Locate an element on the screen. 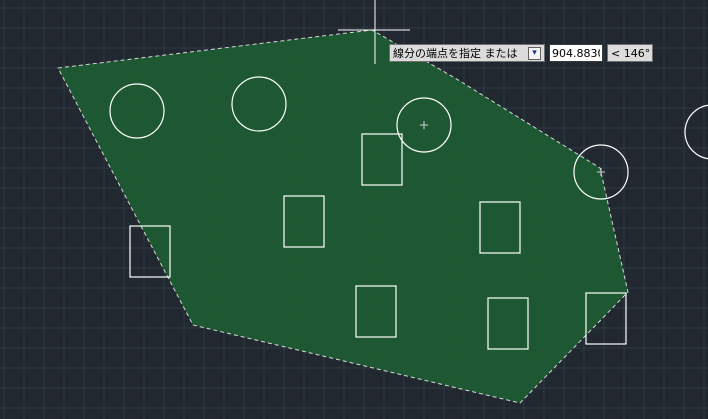 The image size is (708, 419). dynamic-input-tooltip: 線分の端点を指定 または ▾ < 146° is located at coordinates (521, 53).